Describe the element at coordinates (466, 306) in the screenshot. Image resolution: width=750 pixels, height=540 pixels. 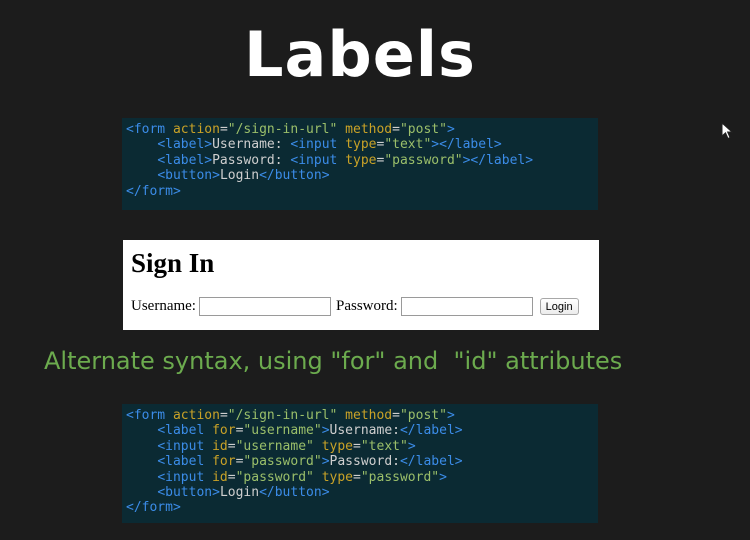
I see `password-input` at that location.